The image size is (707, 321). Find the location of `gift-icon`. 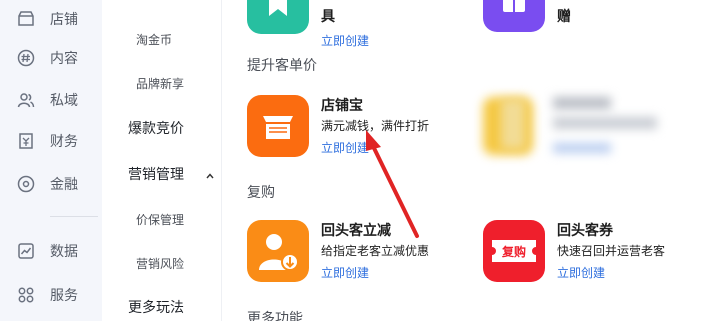

gift-icon is located at coordinates (514, 6).